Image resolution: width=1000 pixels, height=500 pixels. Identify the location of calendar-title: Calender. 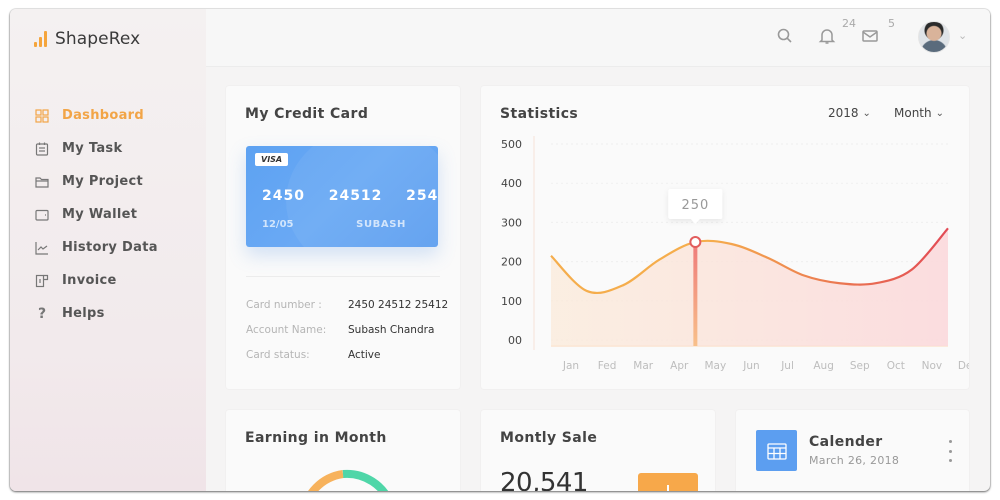
(846, 442).